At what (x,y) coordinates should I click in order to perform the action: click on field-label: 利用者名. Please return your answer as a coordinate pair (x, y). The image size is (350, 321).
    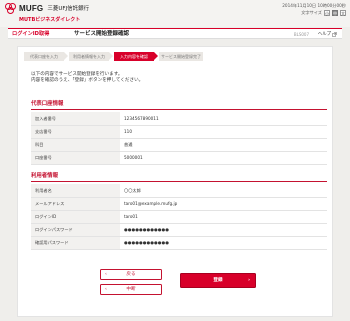
    Looking at the image, I should click on (75, 191).